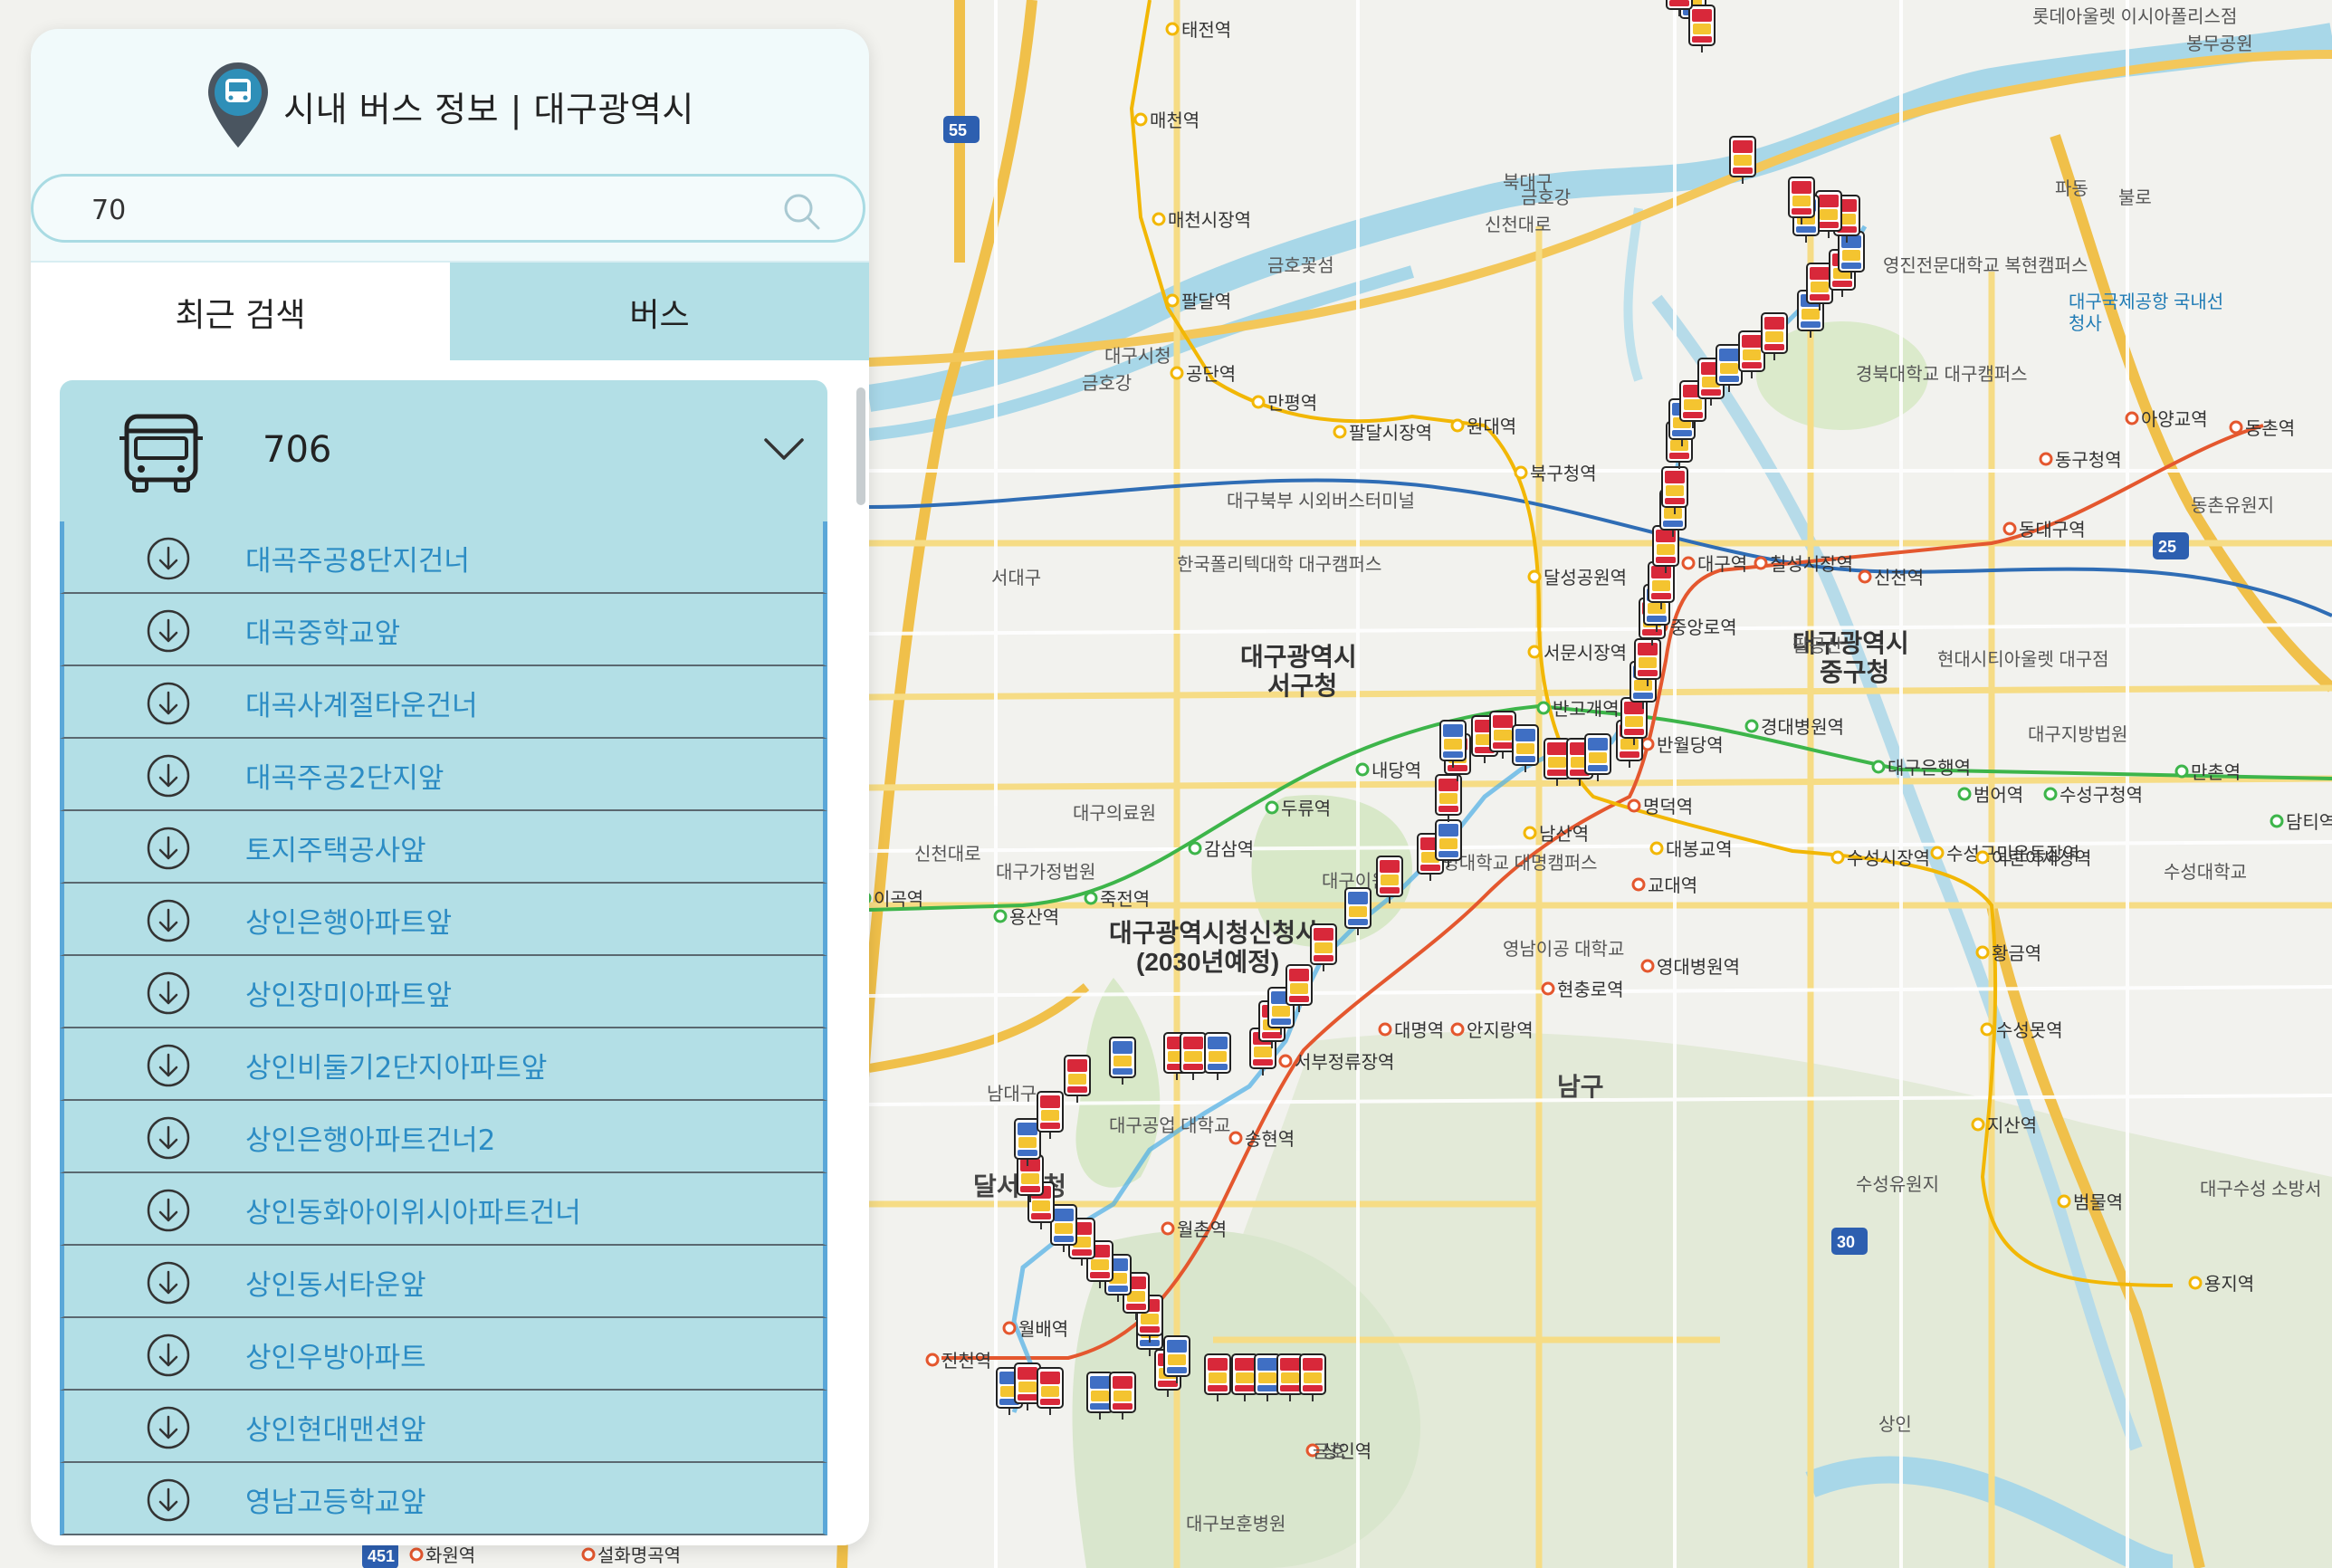 This screenshot has width=2332, height=1568. Describe the element at coordinates (443, 630) in the screenshot. I see `stop-list-item: 대곡중학교앞` at that location.